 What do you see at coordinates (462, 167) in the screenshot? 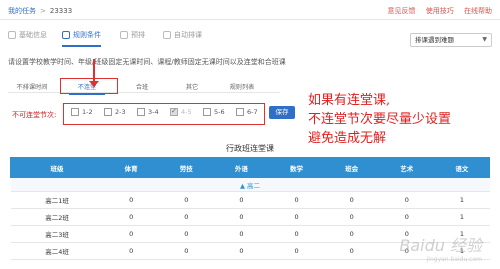
I see `header-chinese: 语文` at bounding box center [462, 167].